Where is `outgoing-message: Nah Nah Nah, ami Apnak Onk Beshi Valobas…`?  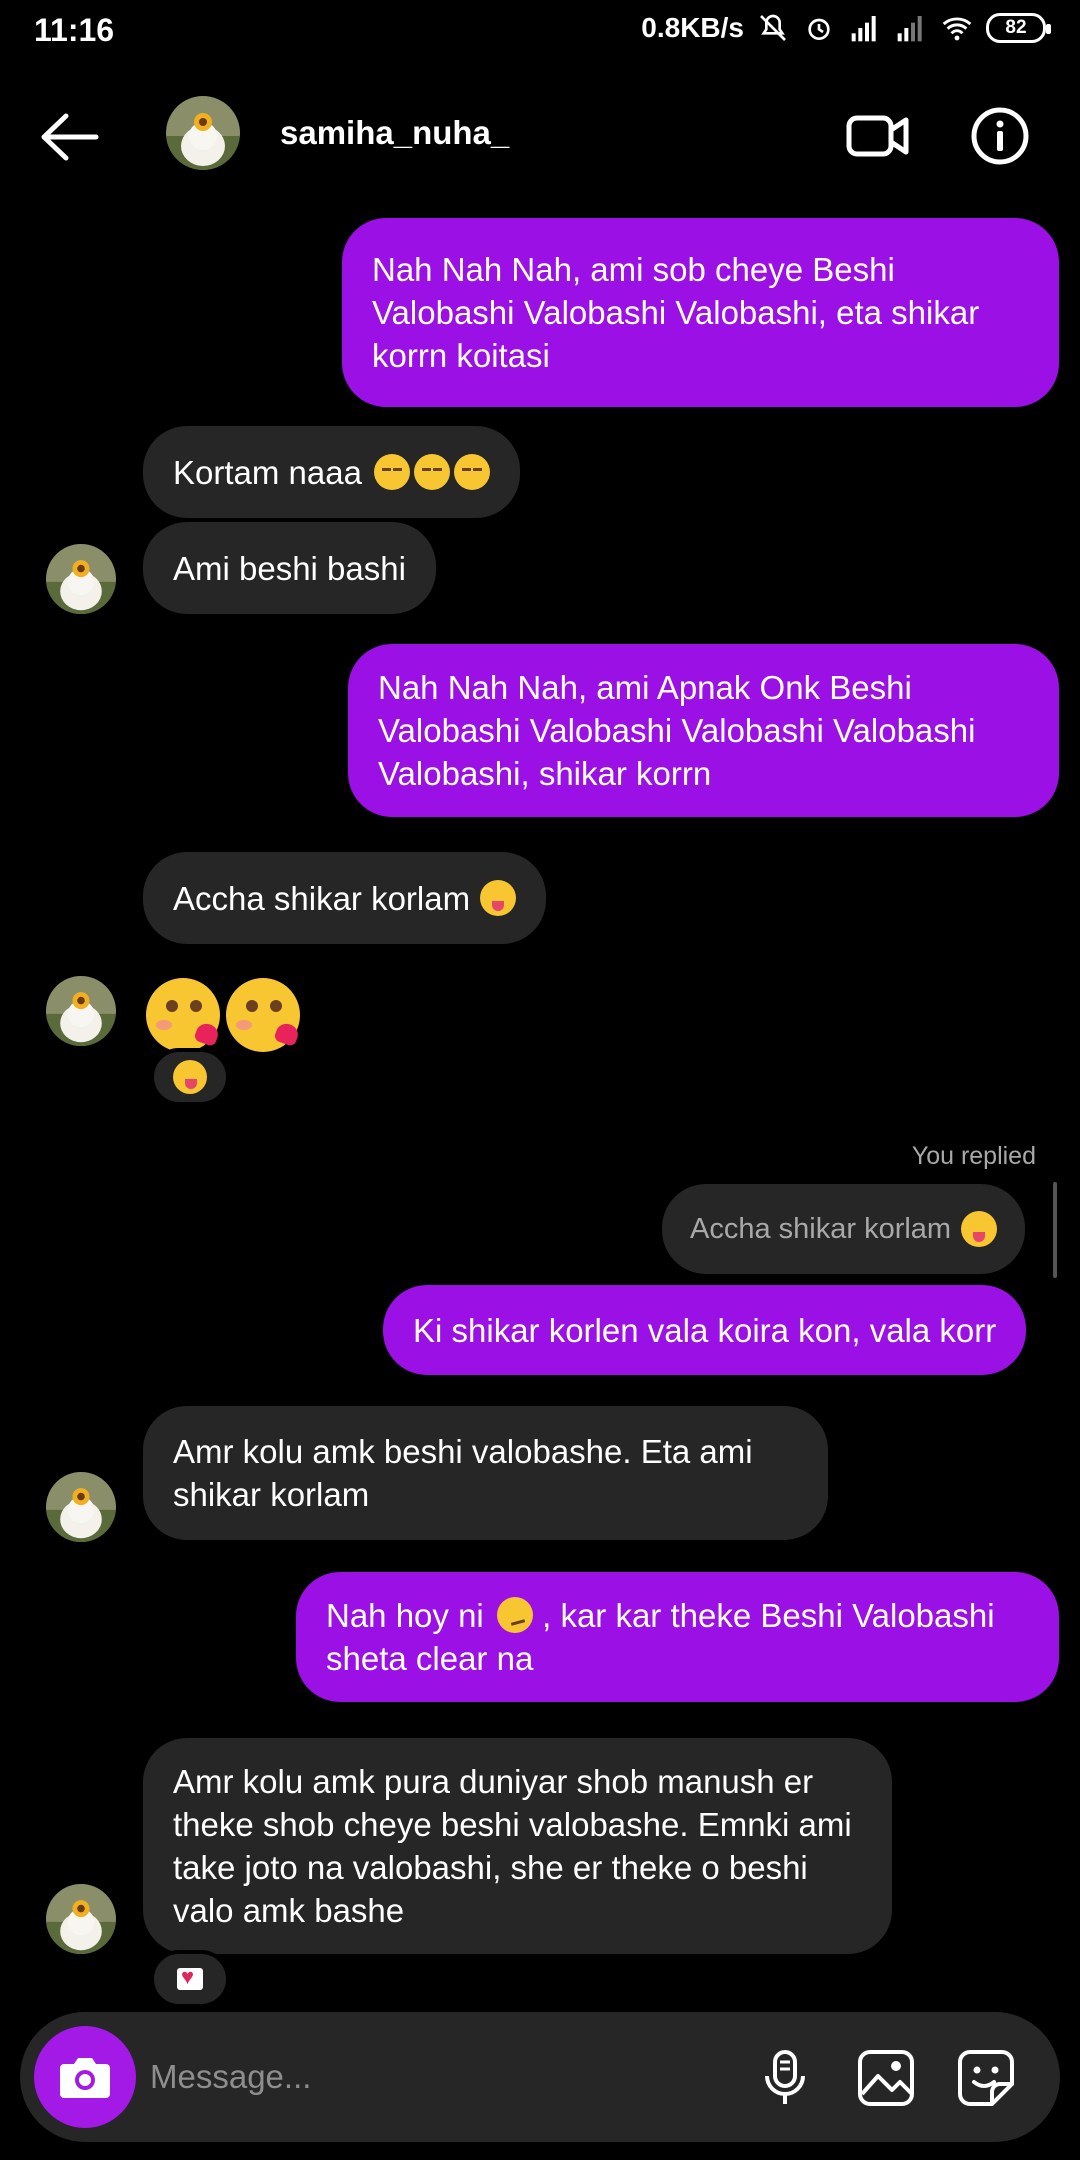
outgoing-message: Nah Nah Nah, ami Apnak Onk Beshi Valobas… is located at coordinates (703, 730).